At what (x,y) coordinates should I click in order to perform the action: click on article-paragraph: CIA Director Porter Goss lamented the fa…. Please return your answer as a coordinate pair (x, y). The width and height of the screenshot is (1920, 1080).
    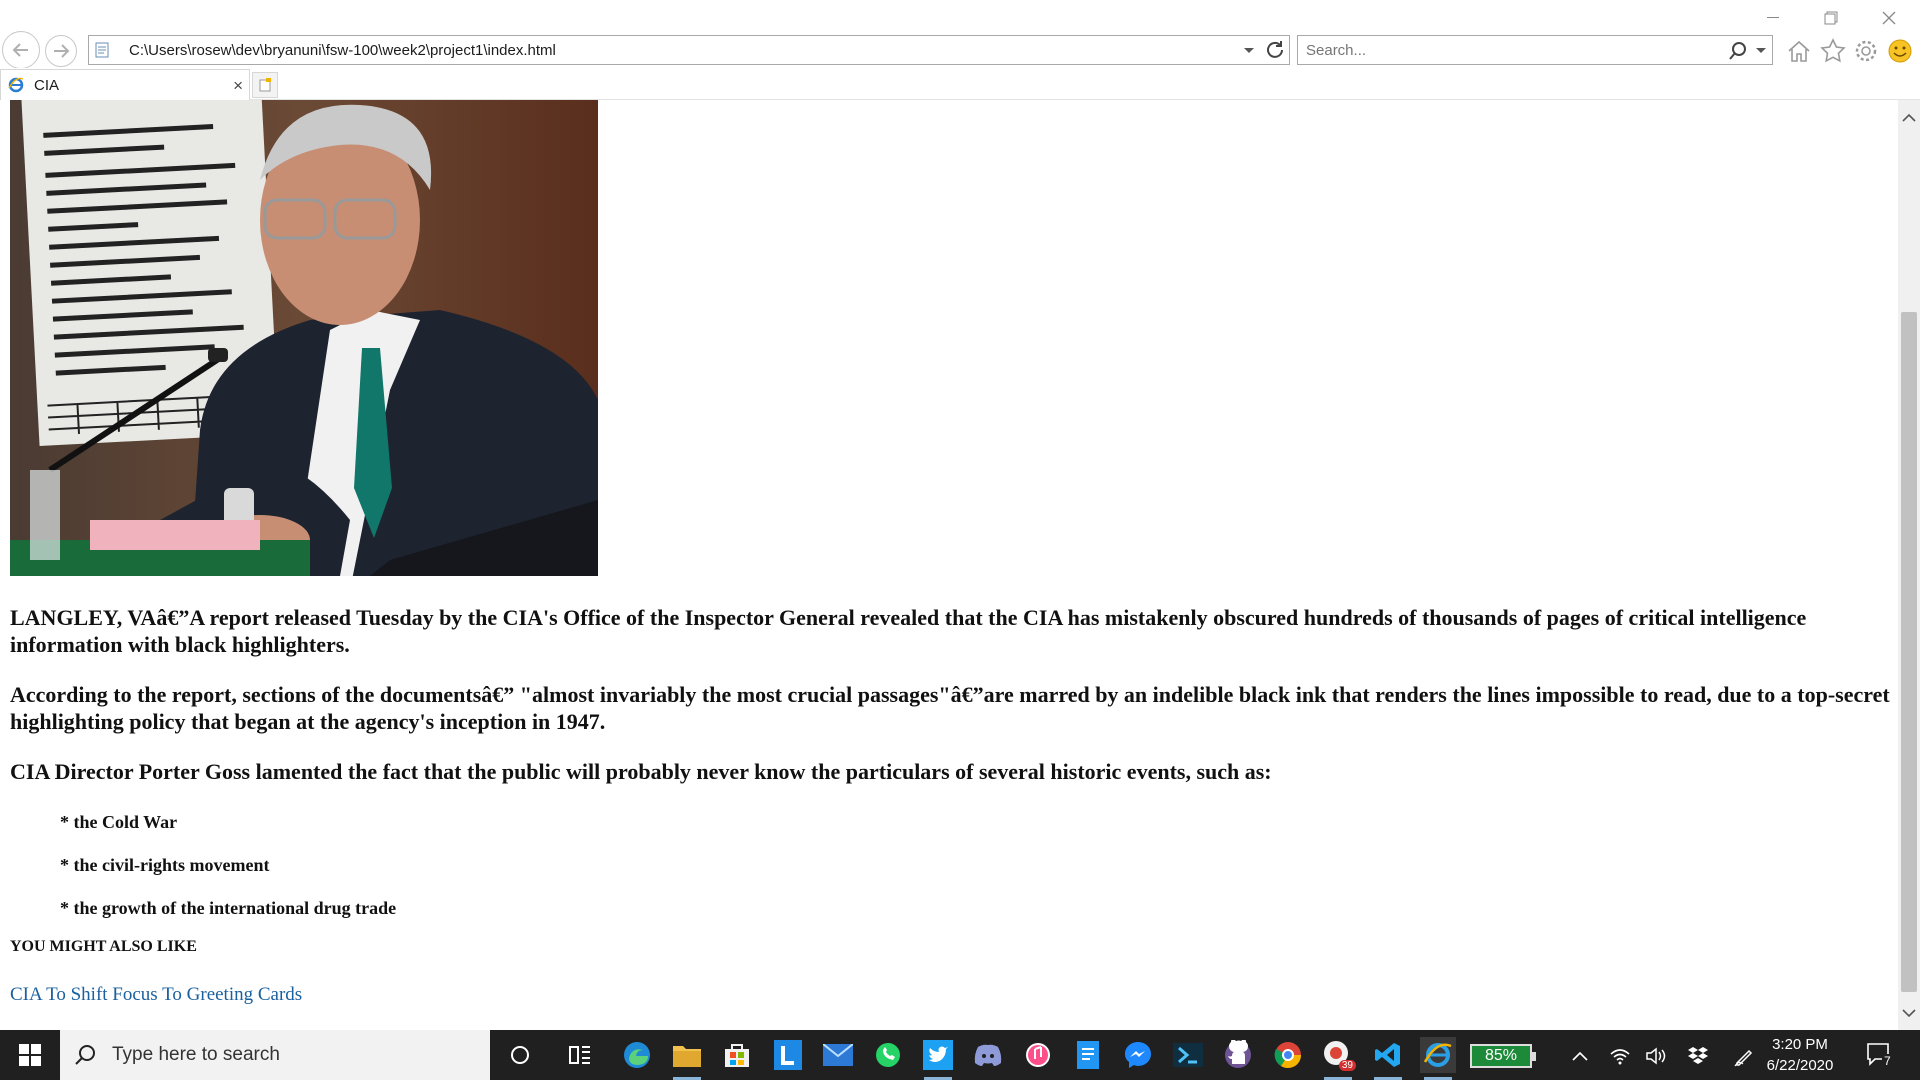
    Looking at the image, I should click on (641, 771).